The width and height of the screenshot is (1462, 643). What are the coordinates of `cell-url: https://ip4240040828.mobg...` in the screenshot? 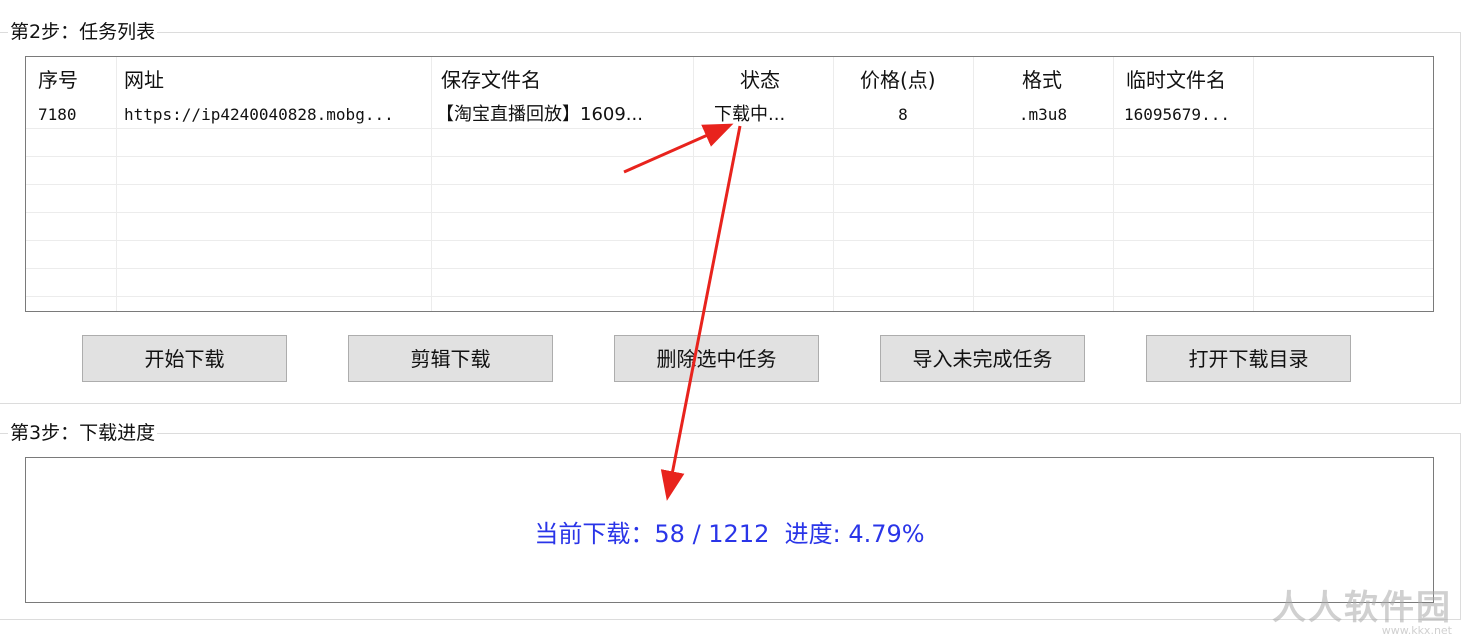 It's located at (259, 114).